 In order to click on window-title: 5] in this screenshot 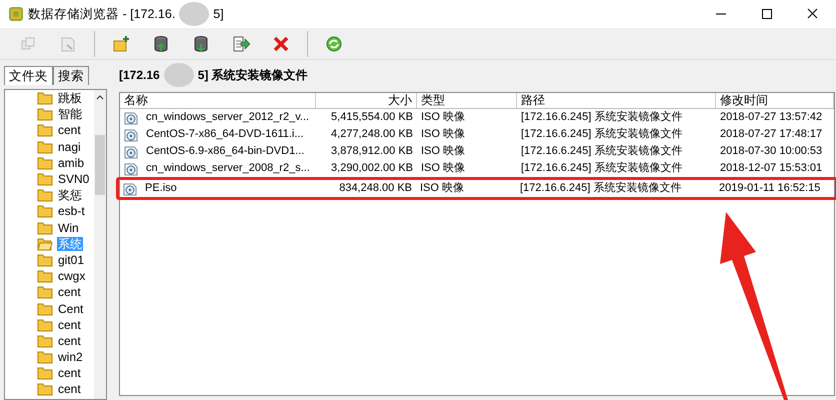, I will do `click(218, 14)`.